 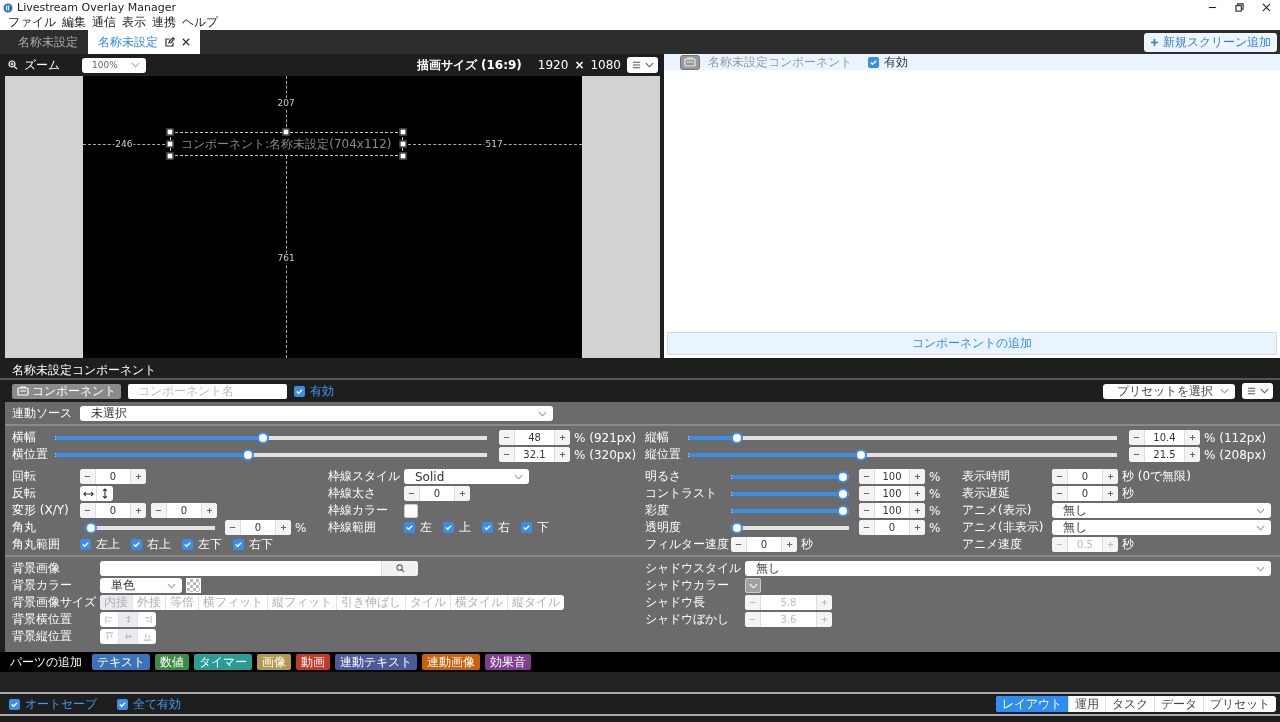 I want to click on add-part-button: 効果音, so click(x=508, y=662).